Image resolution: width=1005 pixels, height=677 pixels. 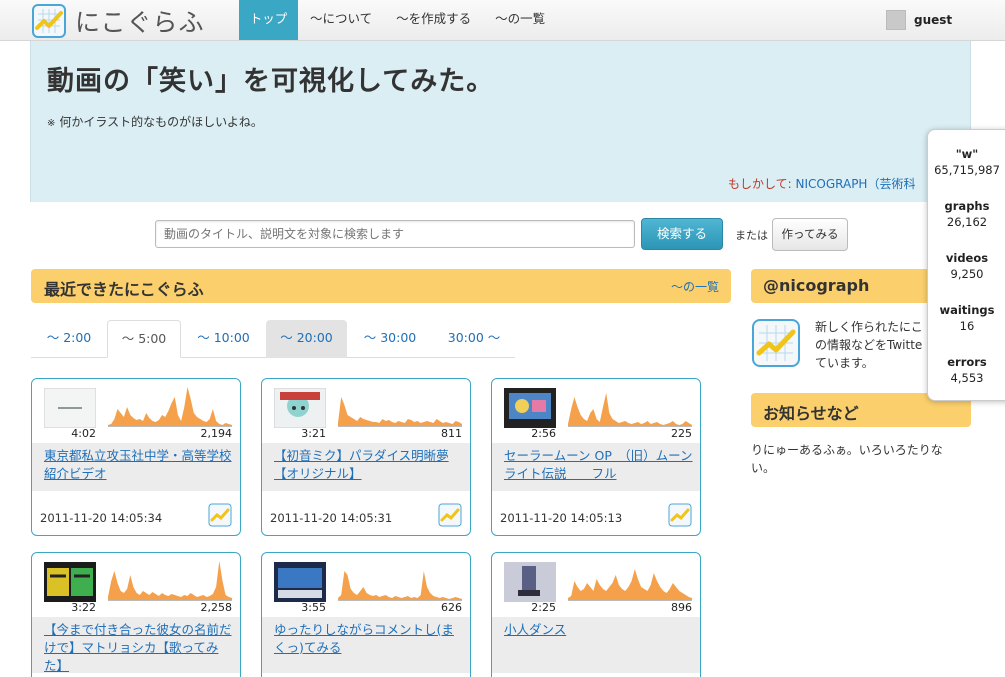 I want to click on search-input, so click(x=395, y=234).